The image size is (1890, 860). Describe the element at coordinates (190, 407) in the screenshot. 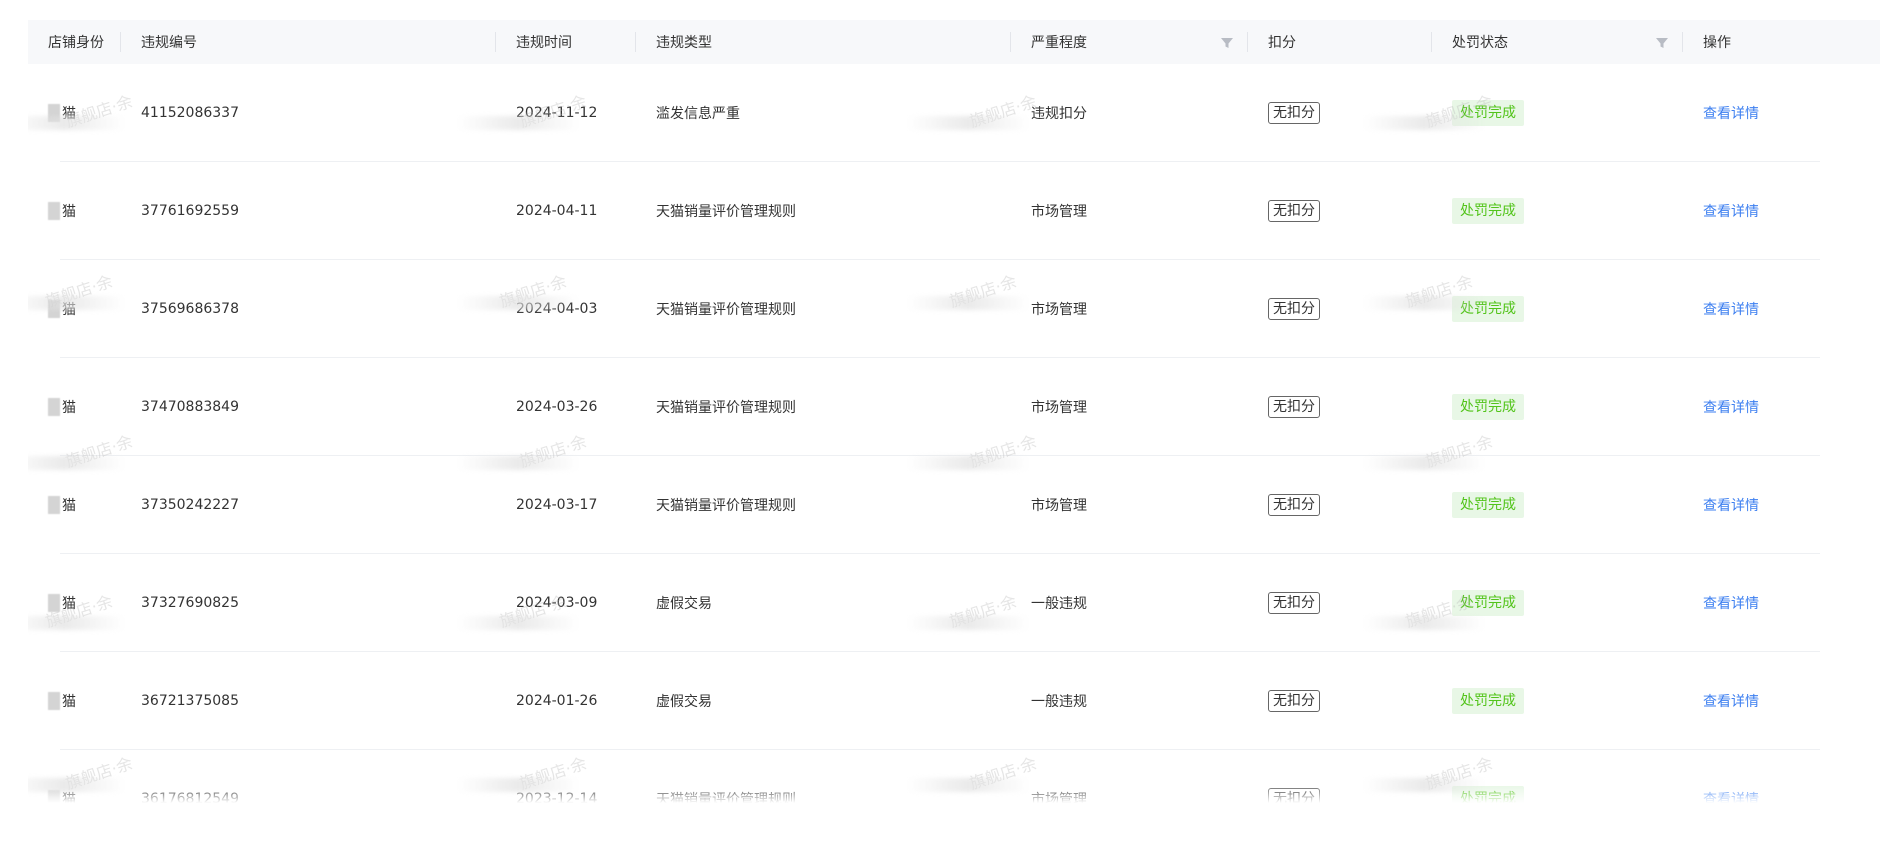

I see `cell-violation-id: 37470883849` at that location.